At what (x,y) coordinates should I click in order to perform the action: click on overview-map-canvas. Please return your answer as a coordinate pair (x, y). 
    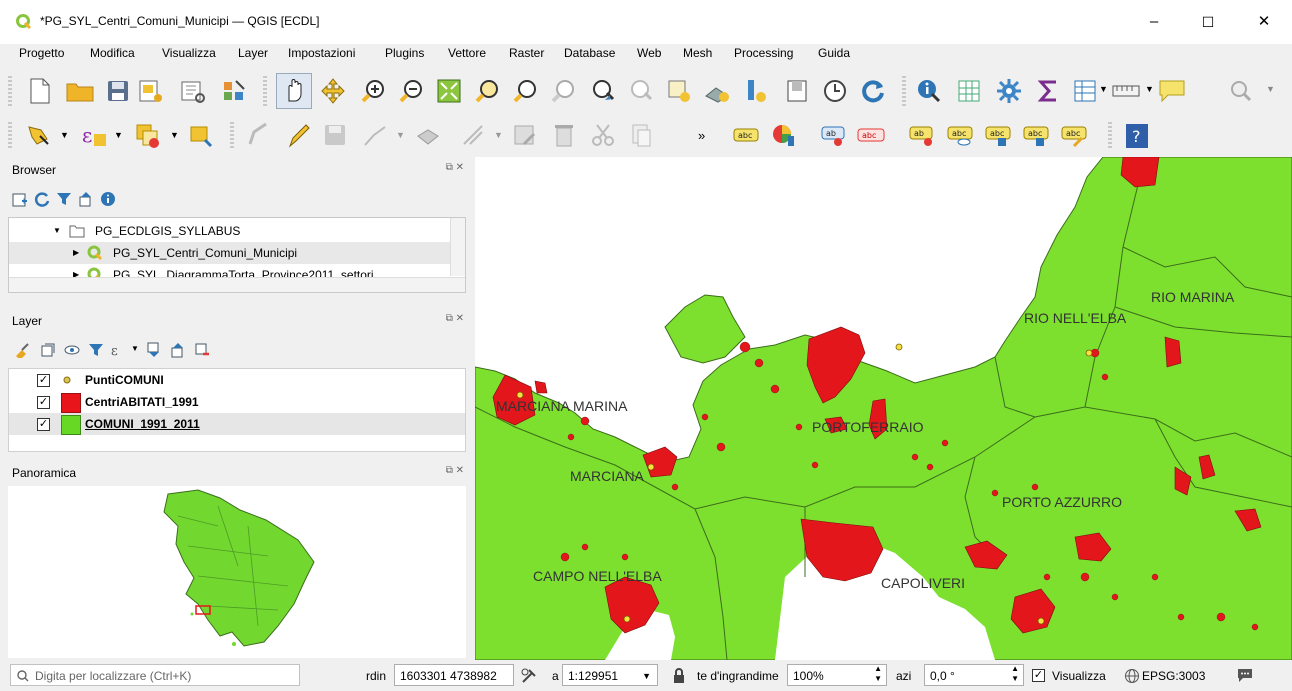
    Looking at the image, I should click on (237, 572).